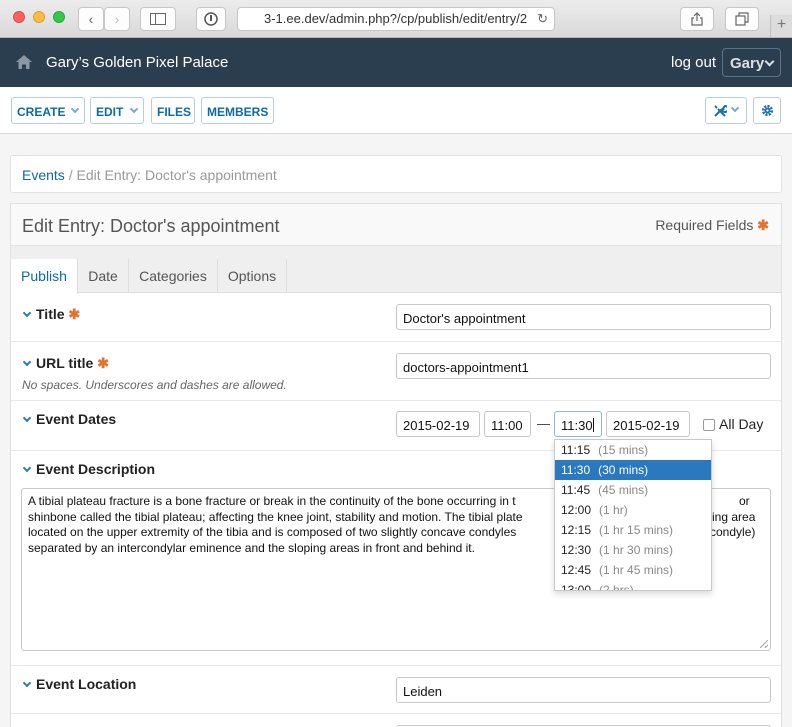 The width and height of the screenshot is (792, 727). Describe the element at coordinates (576, 510) in the screenshot. I see `time-option-time: 12:00` at that location.